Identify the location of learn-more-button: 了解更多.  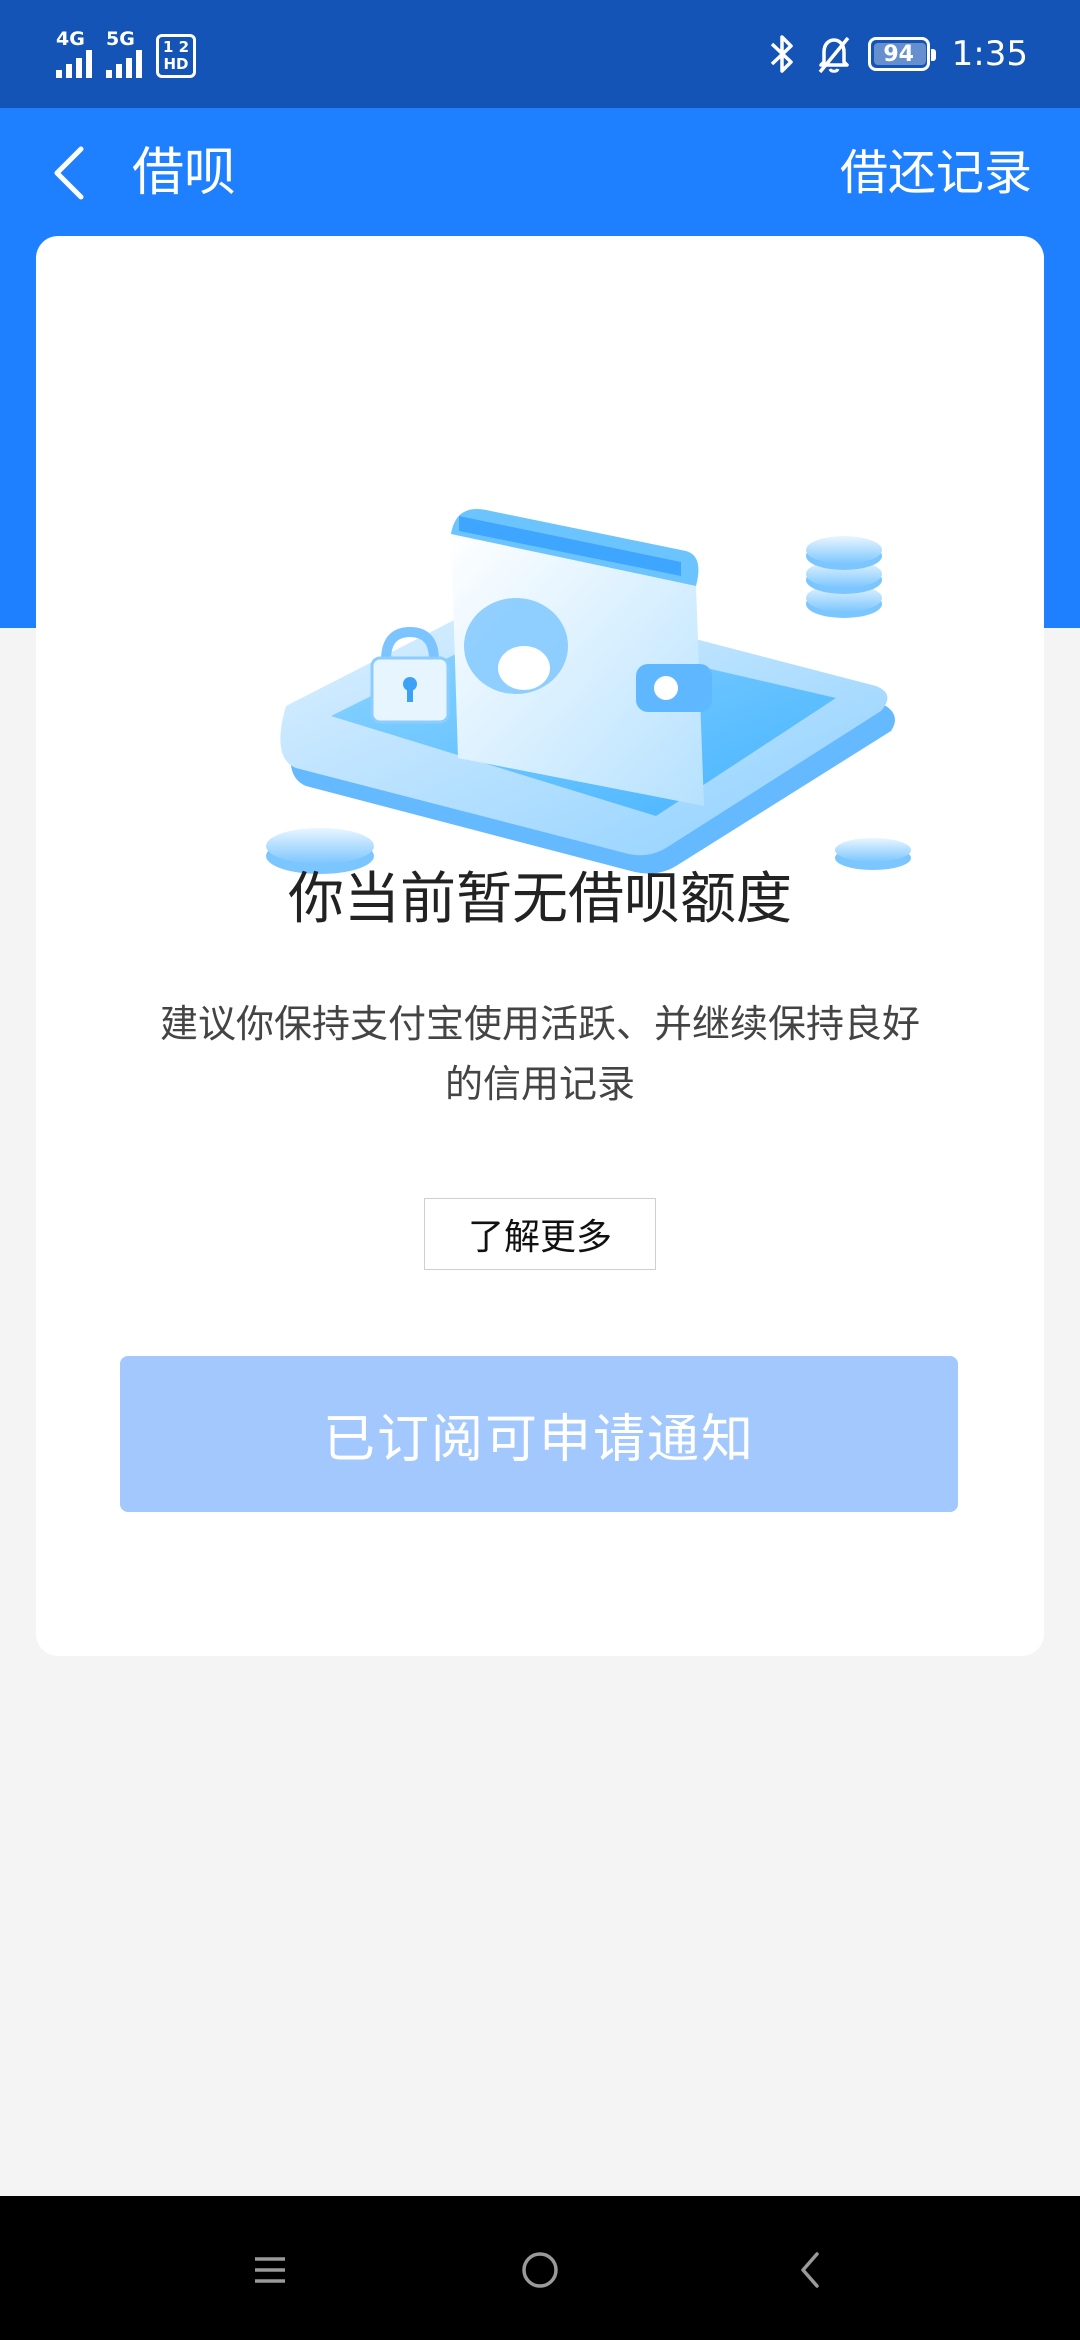
(540, 1234).